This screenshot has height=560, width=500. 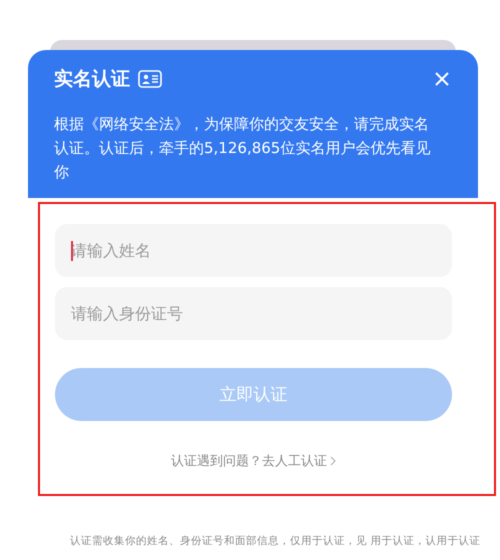 What do you see at coordinates (253, 313) in the screenshot?
I see `input-field: 请输入身份证号` at bounding box center [253, 313].